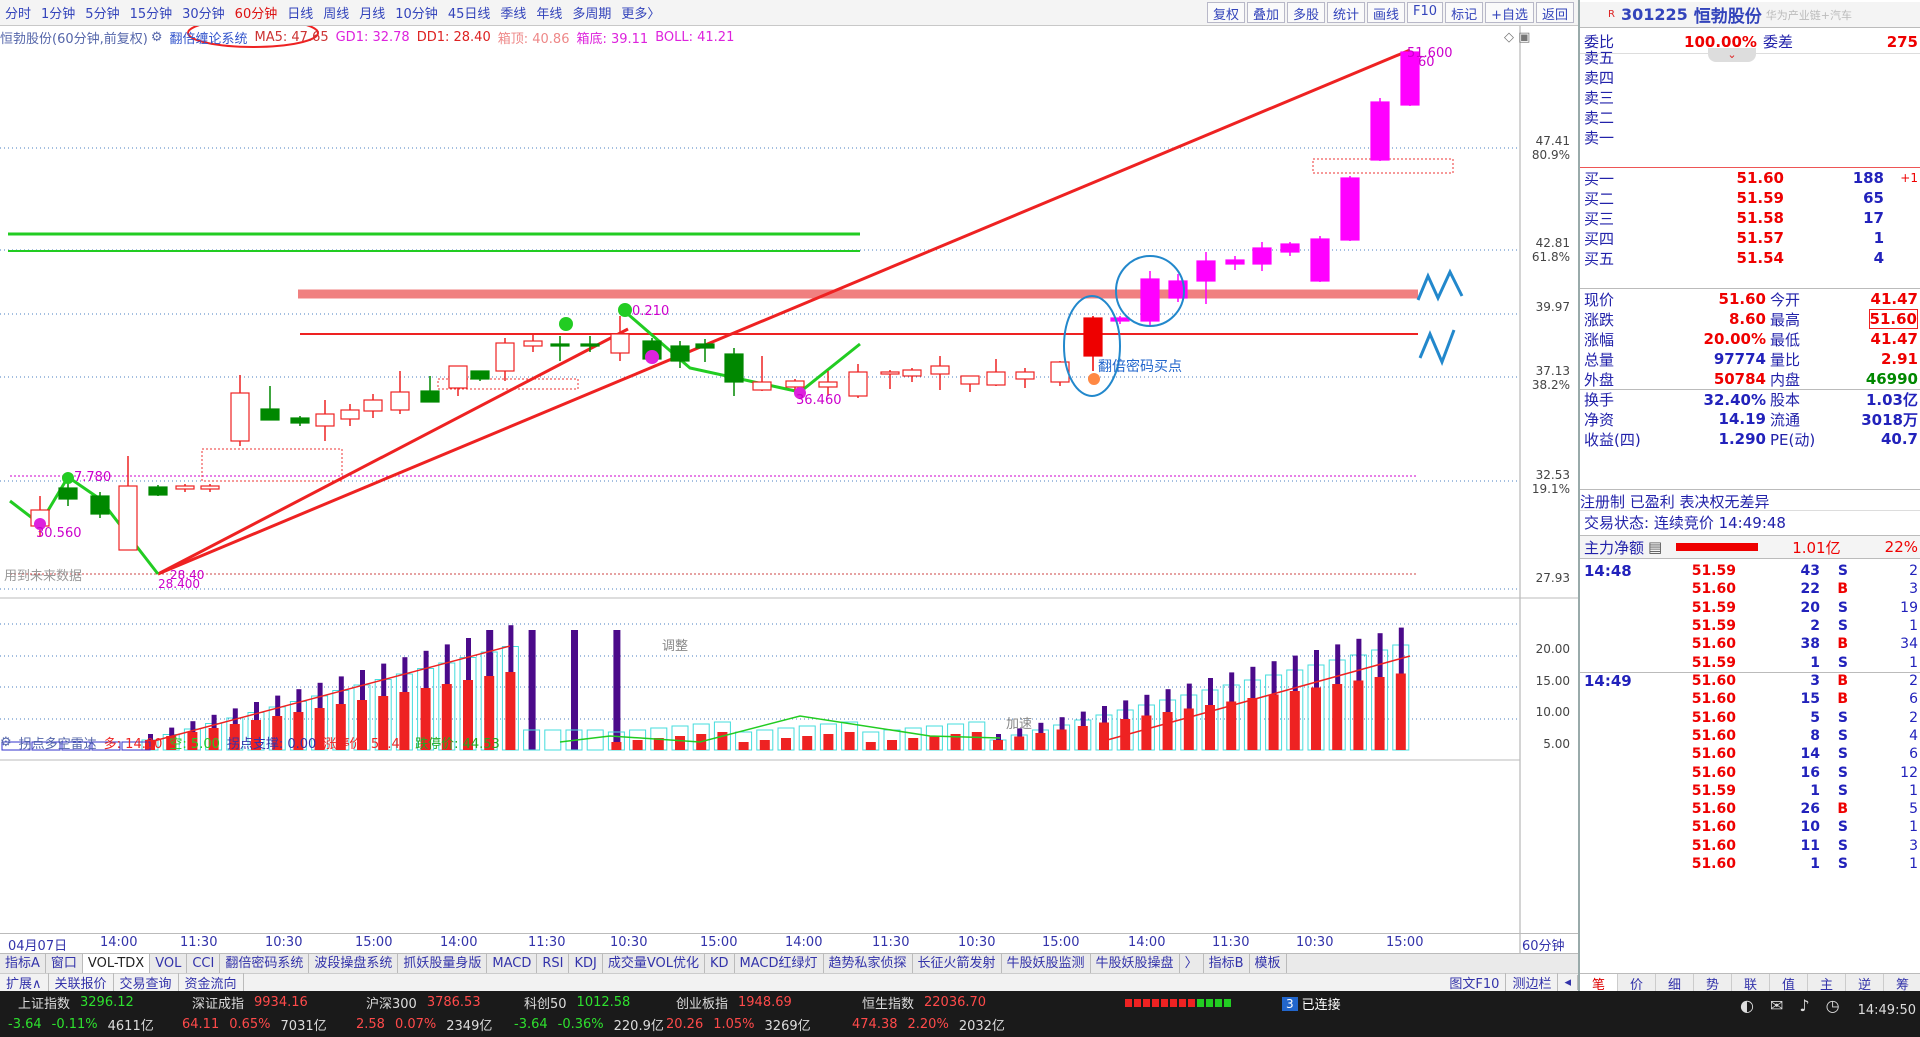  What do you see at coordinates (1265, 12) in the screenshot?
I see `toolbar-button-1: 叠加` at bounding box center [1265, 12].